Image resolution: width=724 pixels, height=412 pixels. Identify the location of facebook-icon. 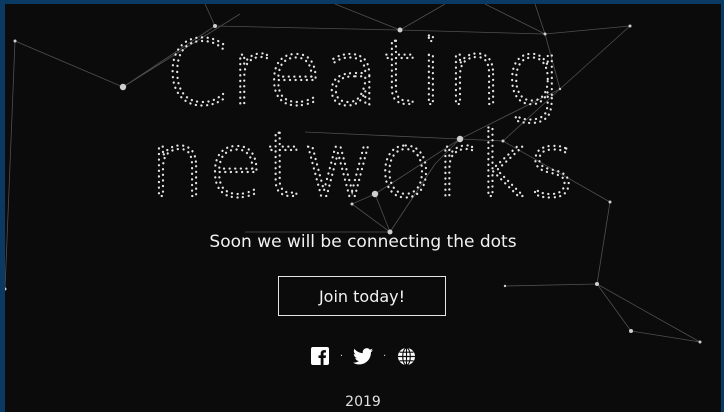
(320, 356).